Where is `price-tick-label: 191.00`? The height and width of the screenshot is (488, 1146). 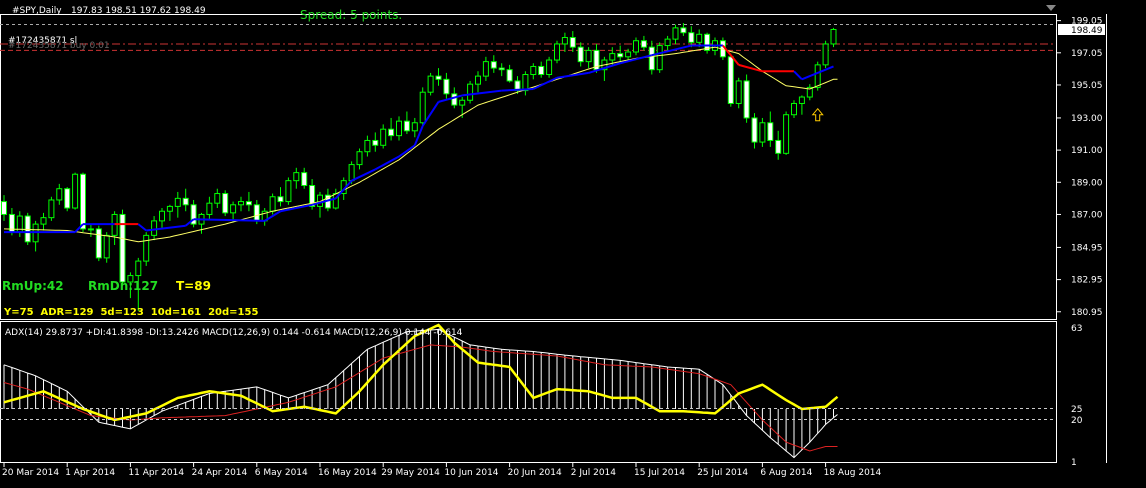 price-tick-label: 191.00 is located at coordinates (1087, 151).